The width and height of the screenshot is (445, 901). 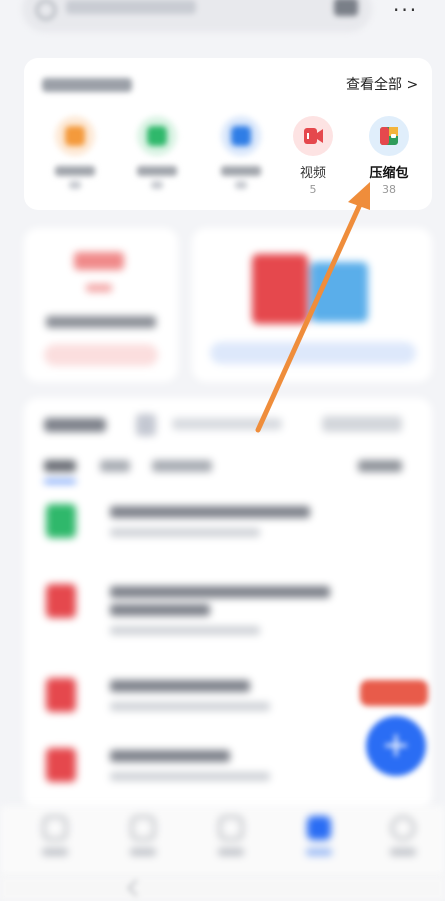 I want to click on nav-item-me, so click(x=403, y=836).